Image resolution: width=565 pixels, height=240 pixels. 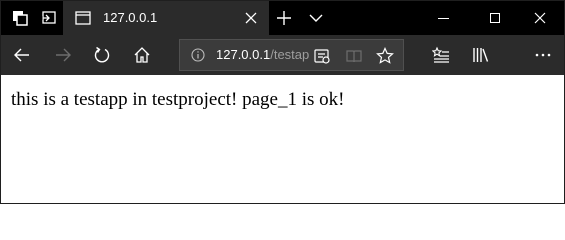 What do you see at coordinates (354, 56) in the screenshot?
I see `book-icon` at bounding box center [354, 56].